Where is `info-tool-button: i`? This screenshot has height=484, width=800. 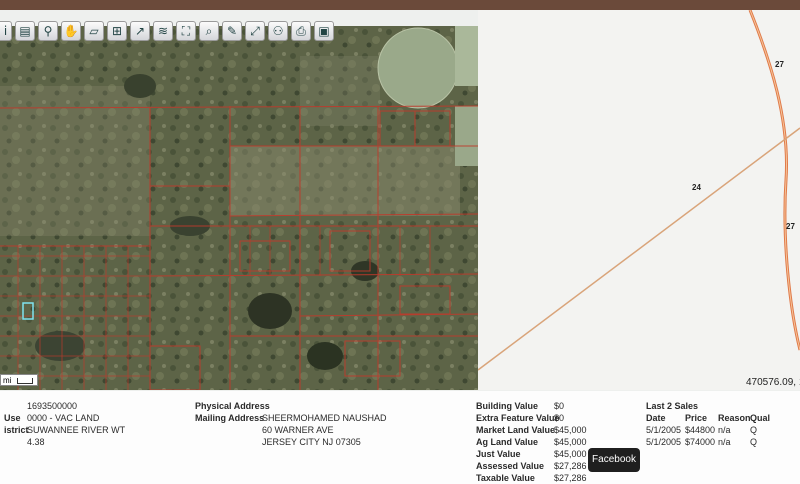 info-tool-button: i is located at coordinates (6, 31).